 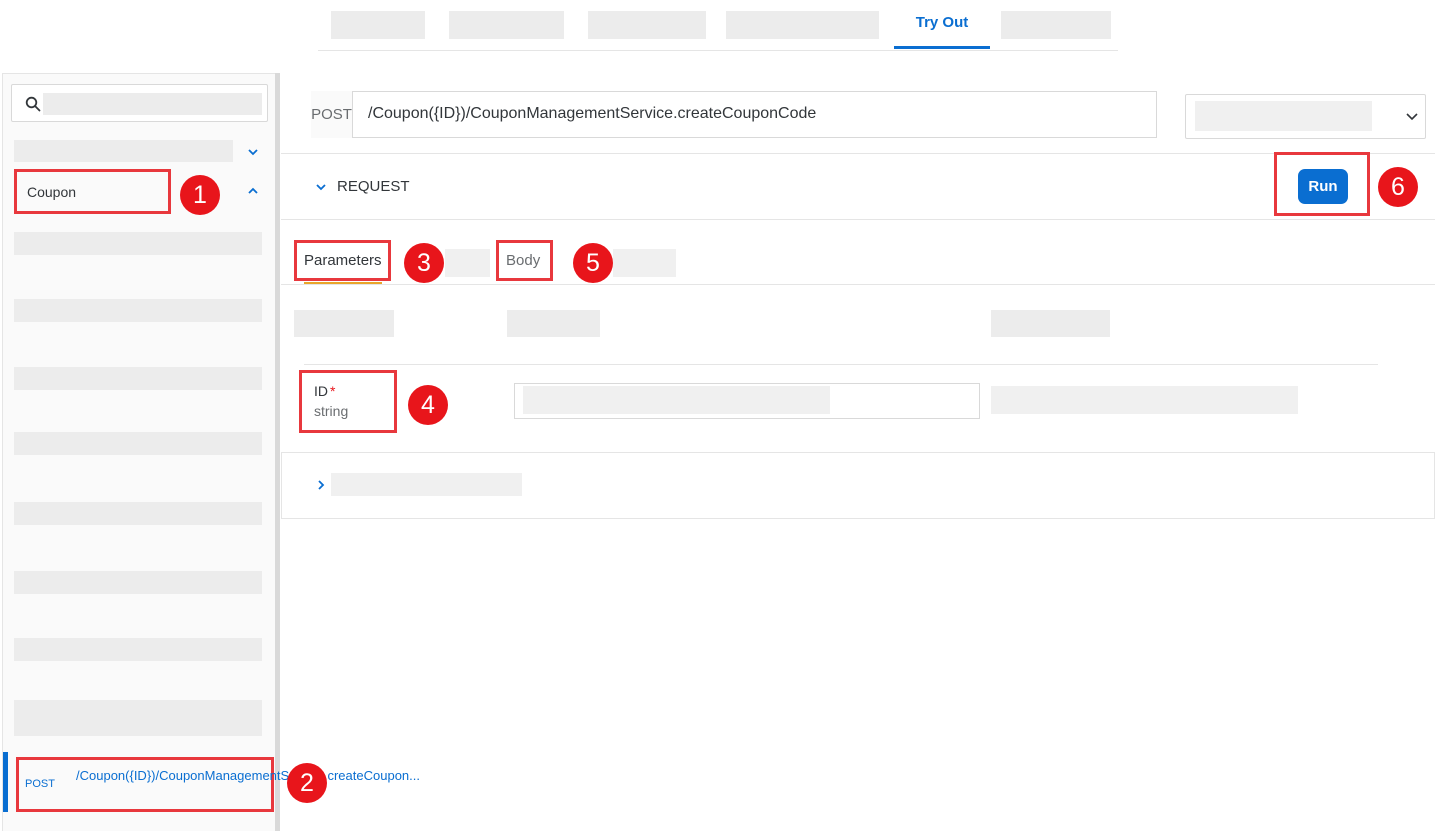 What do you see at coordinates (331, 411) in the screenshot?
I see `parameter-type: string` at bounding box center [331, 411].